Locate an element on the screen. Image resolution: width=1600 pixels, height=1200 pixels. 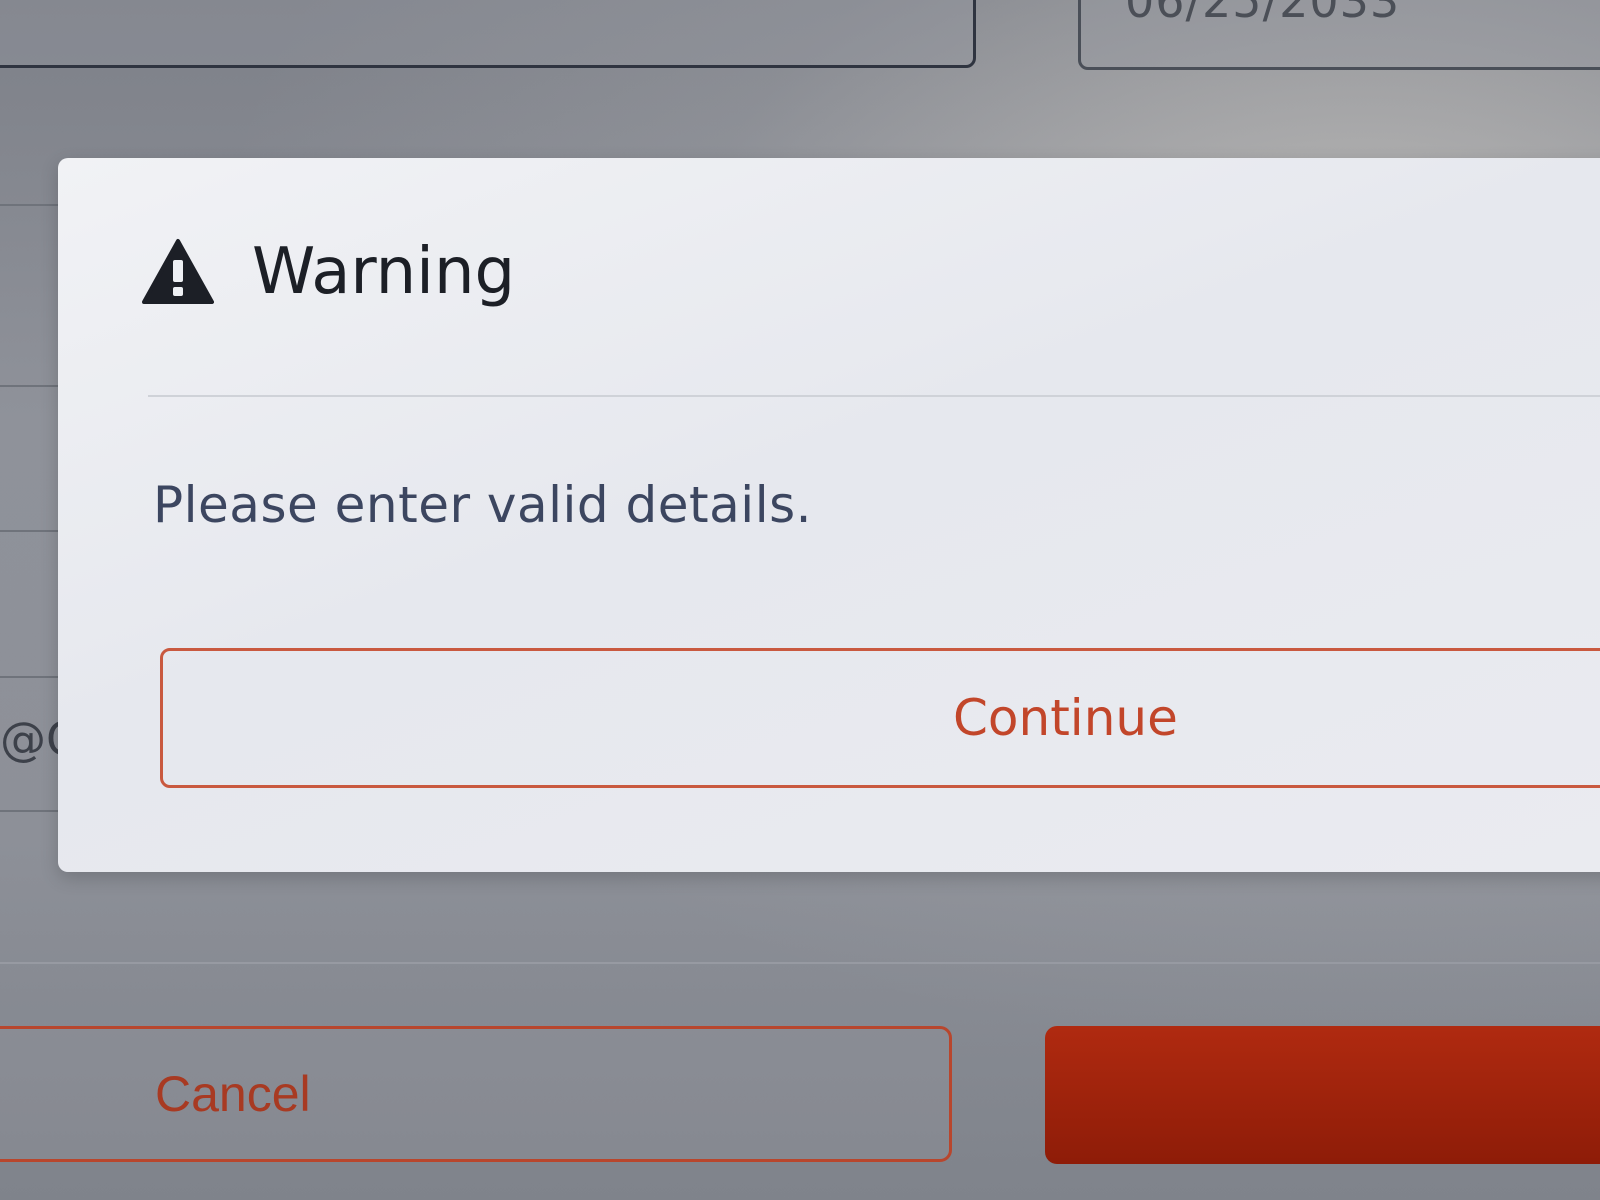
background-divider is located at coordinates (800, 963).